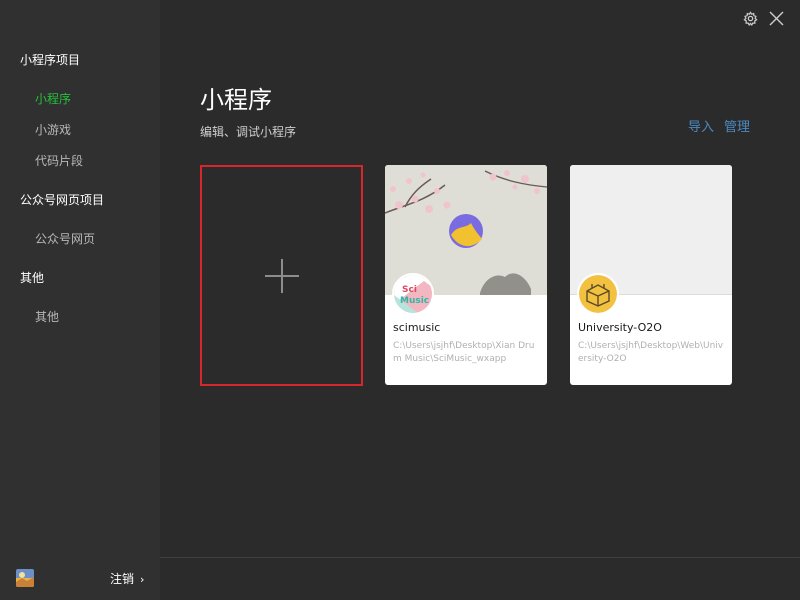  What do you see at coordinates (750, 20) in the screenshot?
I see `gear-icon` at bounding box center [750, 20].